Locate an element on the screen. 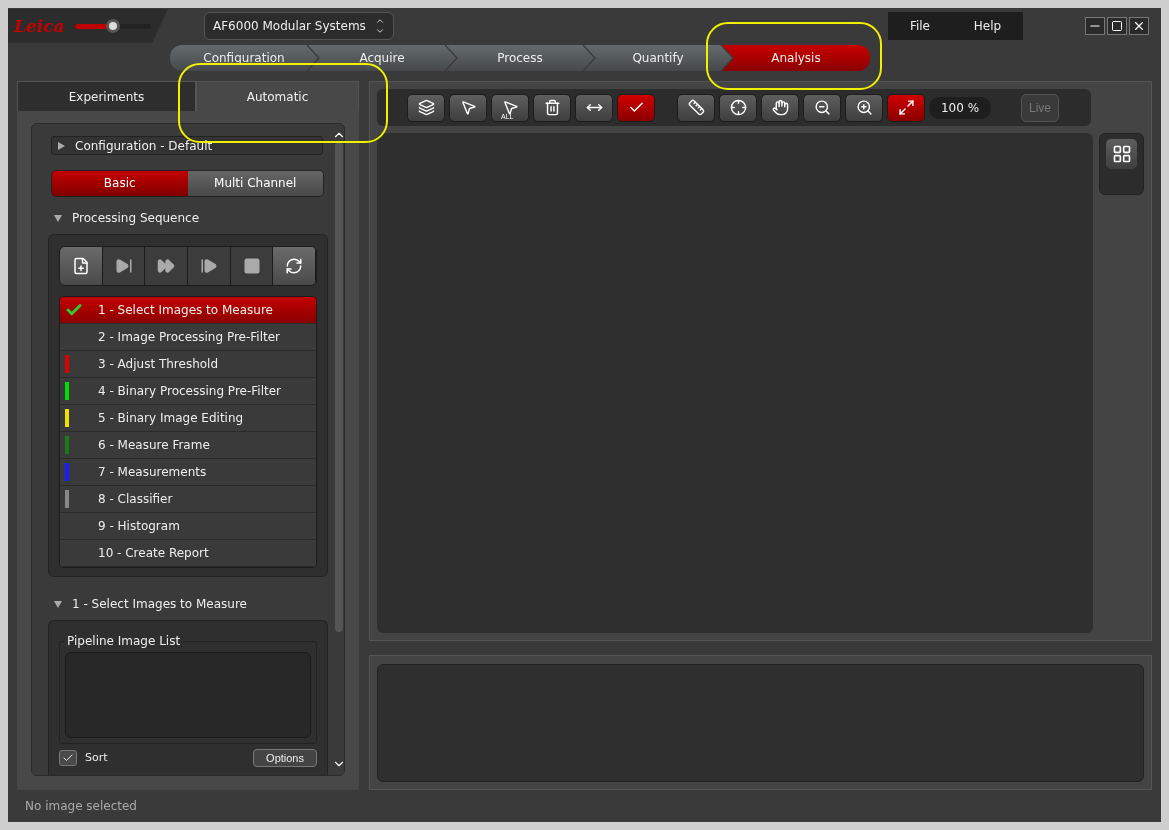  crosshair-icon is located at coordinates (738, 107).